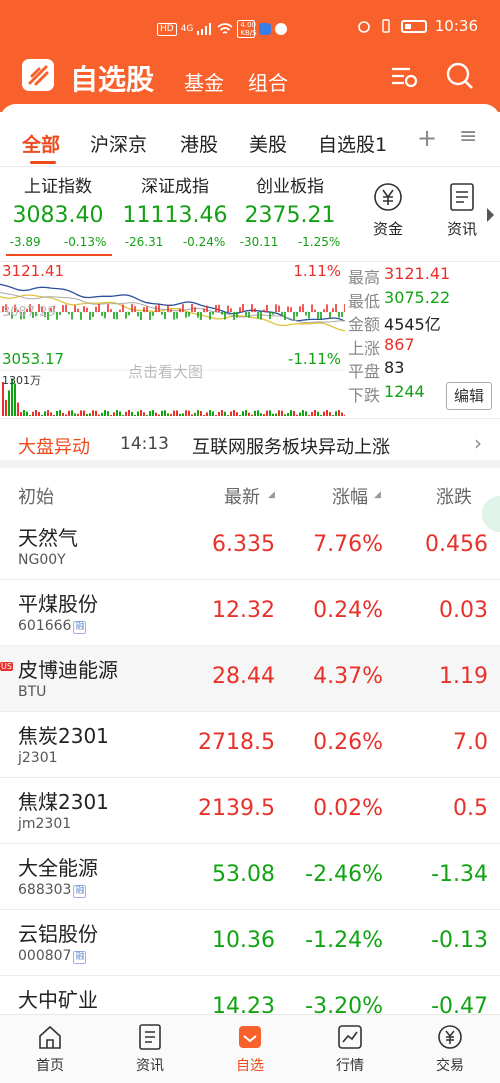 This screenshot has width=500, height=1083. What do you see at coordinates (417, 273) in the screenshot?
I see `stat-value: 3121.41` at bounding box center [417, 273].